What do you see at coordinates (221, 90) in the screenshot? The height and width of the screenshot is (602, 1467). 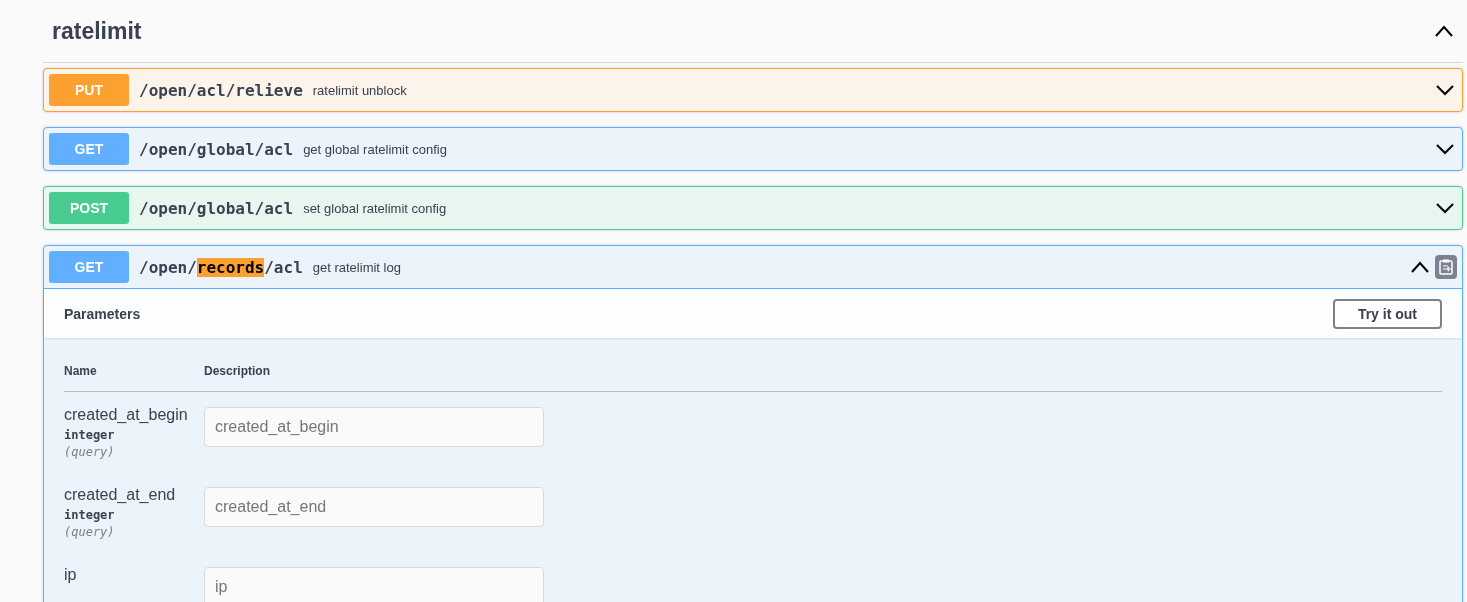 I see `endpoint-path: /open/acl/relieve` at bounding box center [221, 90].